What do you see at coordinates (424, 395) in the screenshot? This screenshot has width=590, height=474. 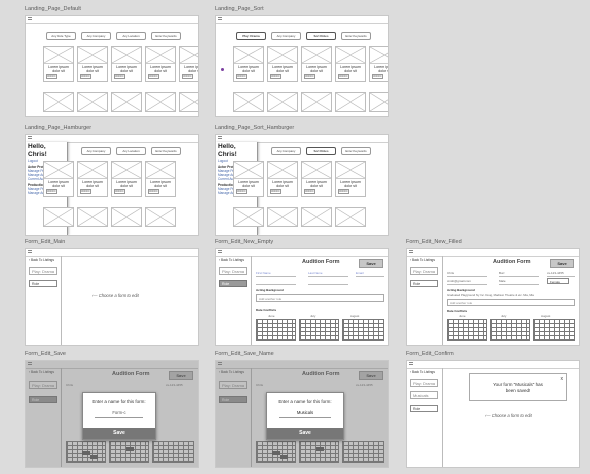 I see `form-list-item-new: Musicals` at bounding box center [424, 395].